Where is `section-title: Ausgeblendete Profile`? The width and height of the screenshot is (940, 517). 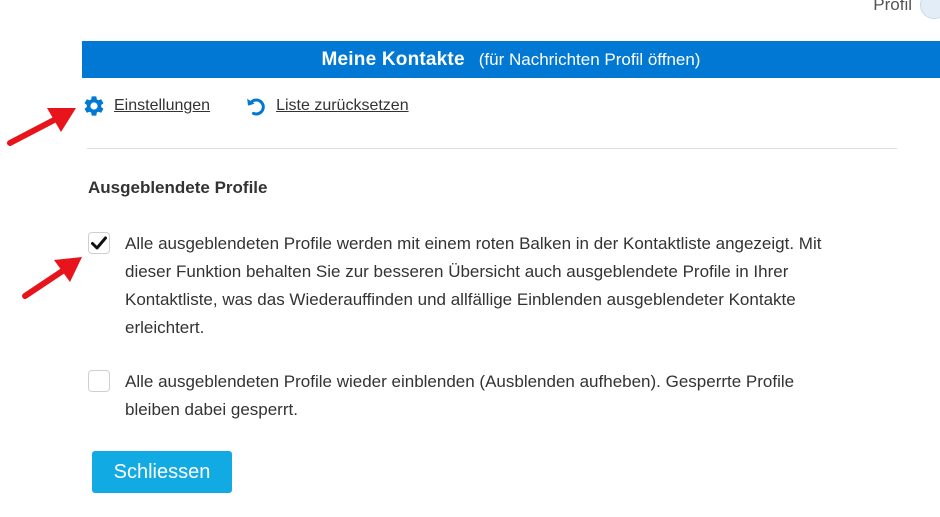
section-title: Ausgeblendete Profile is located at coordinates (178, 187).